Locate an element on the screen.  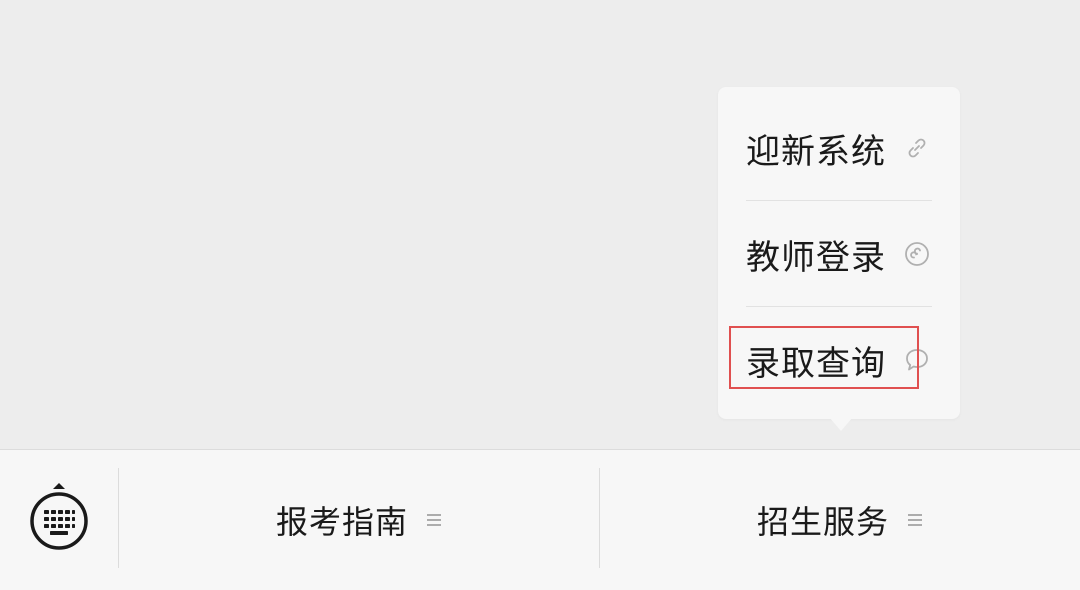
chat-bubble-icon is located at coordinates (917, 360).